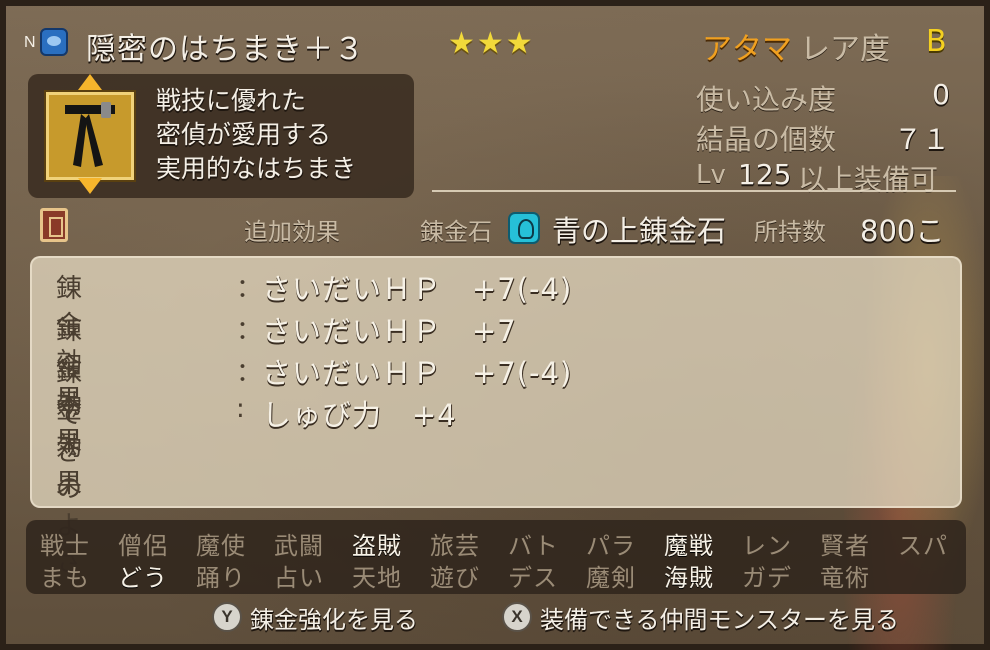 The height and width of the screenshot is (650, 990). Describe the element at coordinates (389, 331) in the screenshot. I see `effect-value: さいだいＨＰ +7` at that location.